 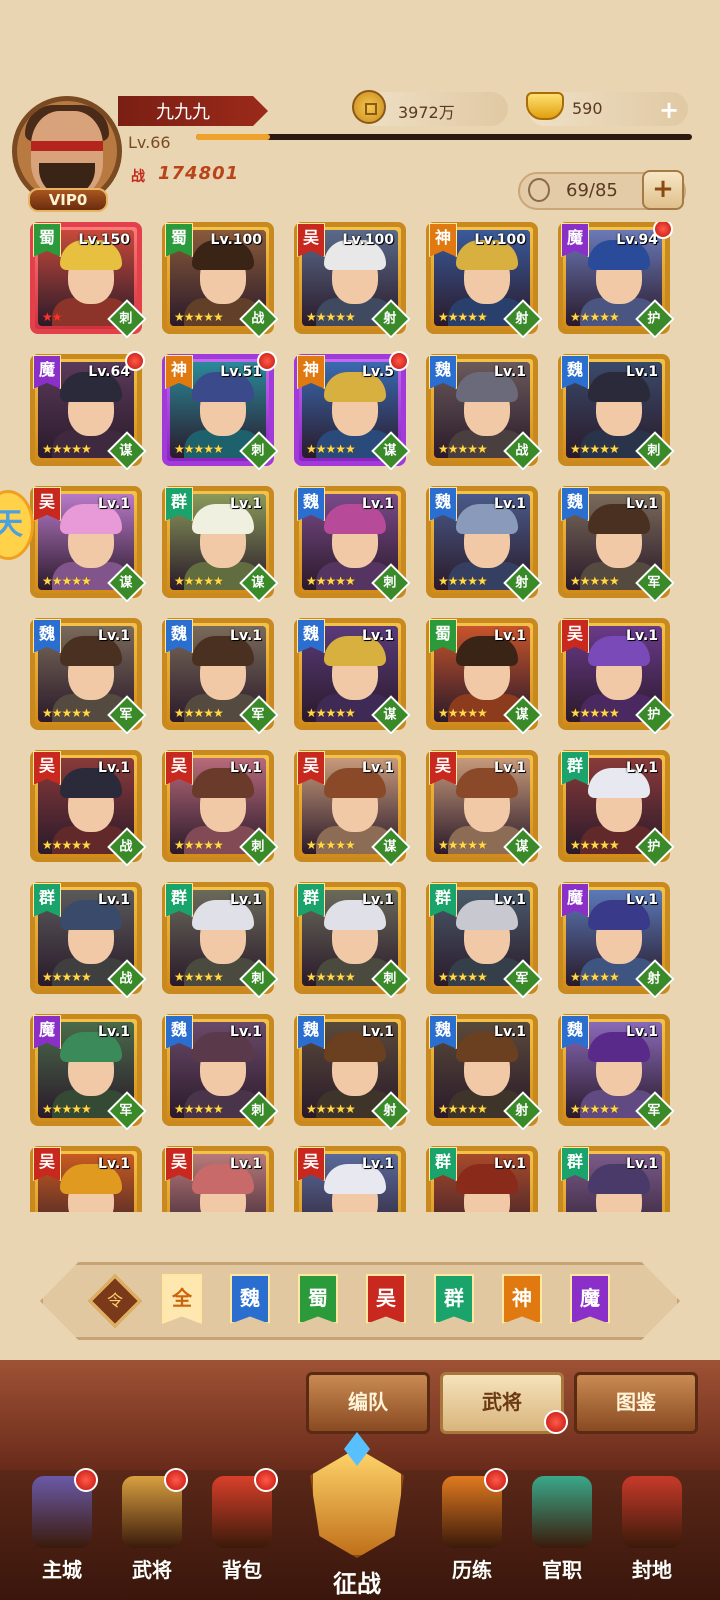 I want to click on copper-coin-icon, so click(x=369, y=107).